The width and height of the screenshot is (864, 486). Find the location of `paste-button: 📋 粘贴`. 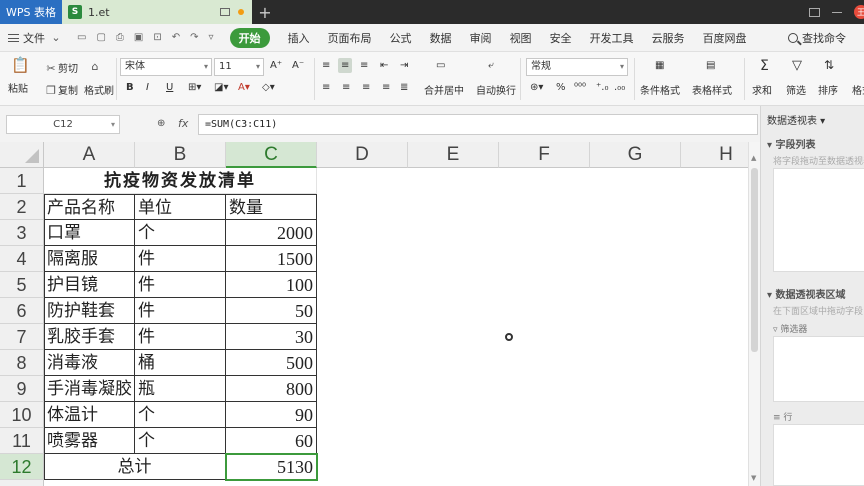

paste-button: 📋 粘贴 is located at coordinates (19, 77).